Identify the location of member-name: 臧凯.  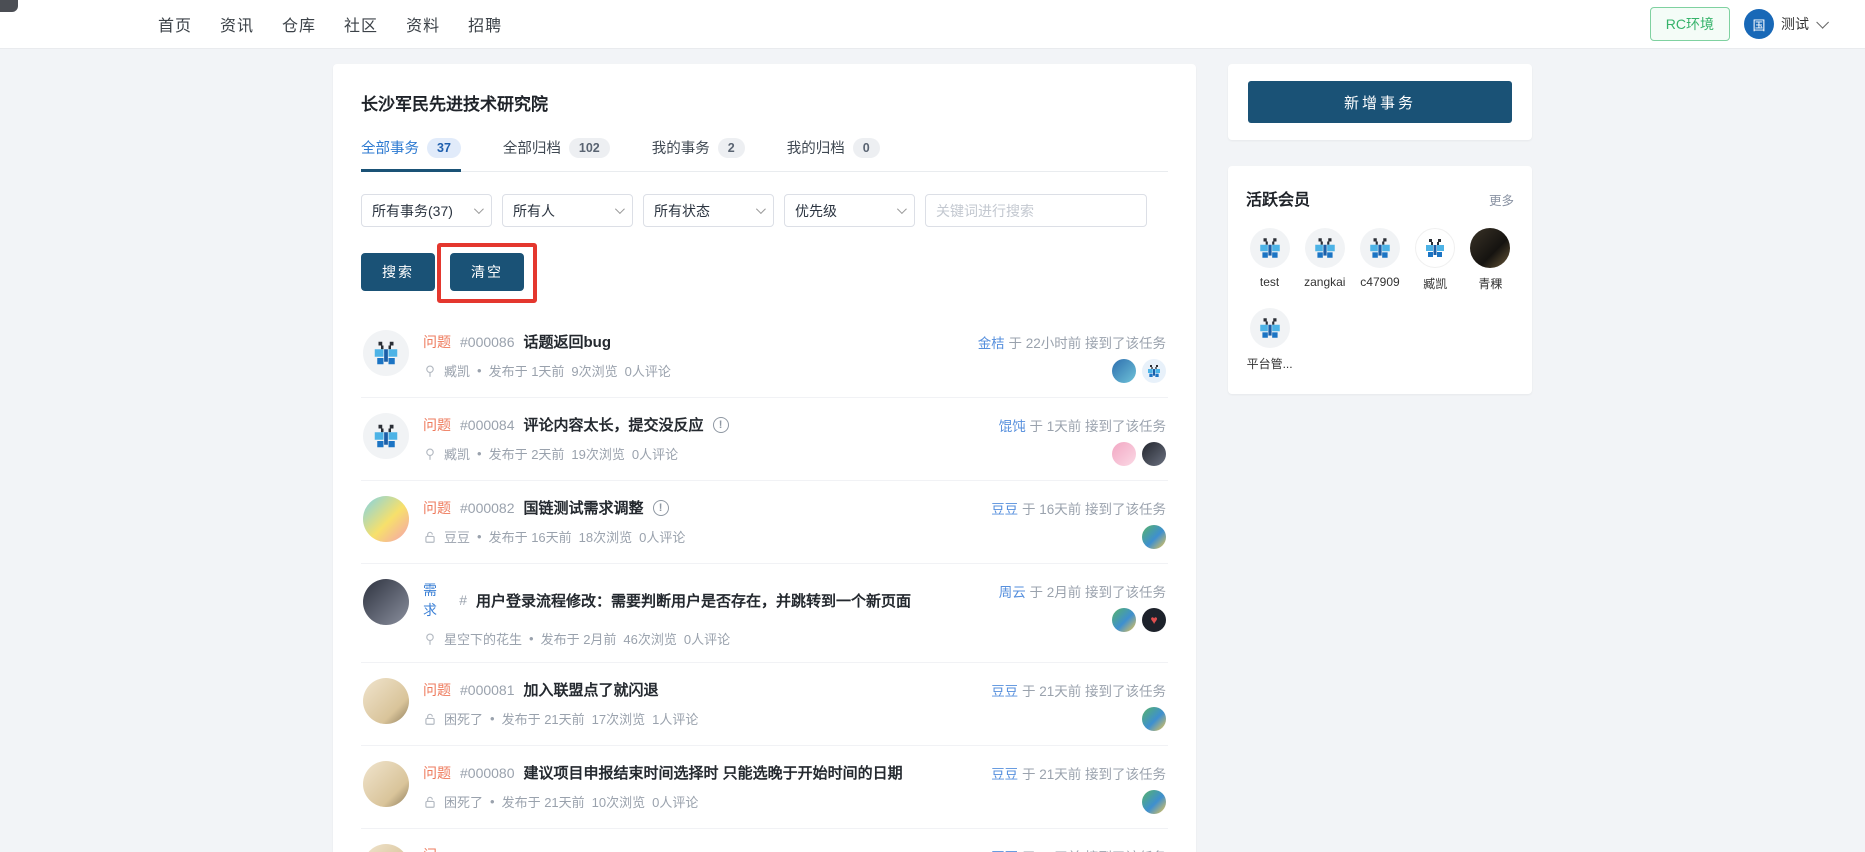
(1435, 284).